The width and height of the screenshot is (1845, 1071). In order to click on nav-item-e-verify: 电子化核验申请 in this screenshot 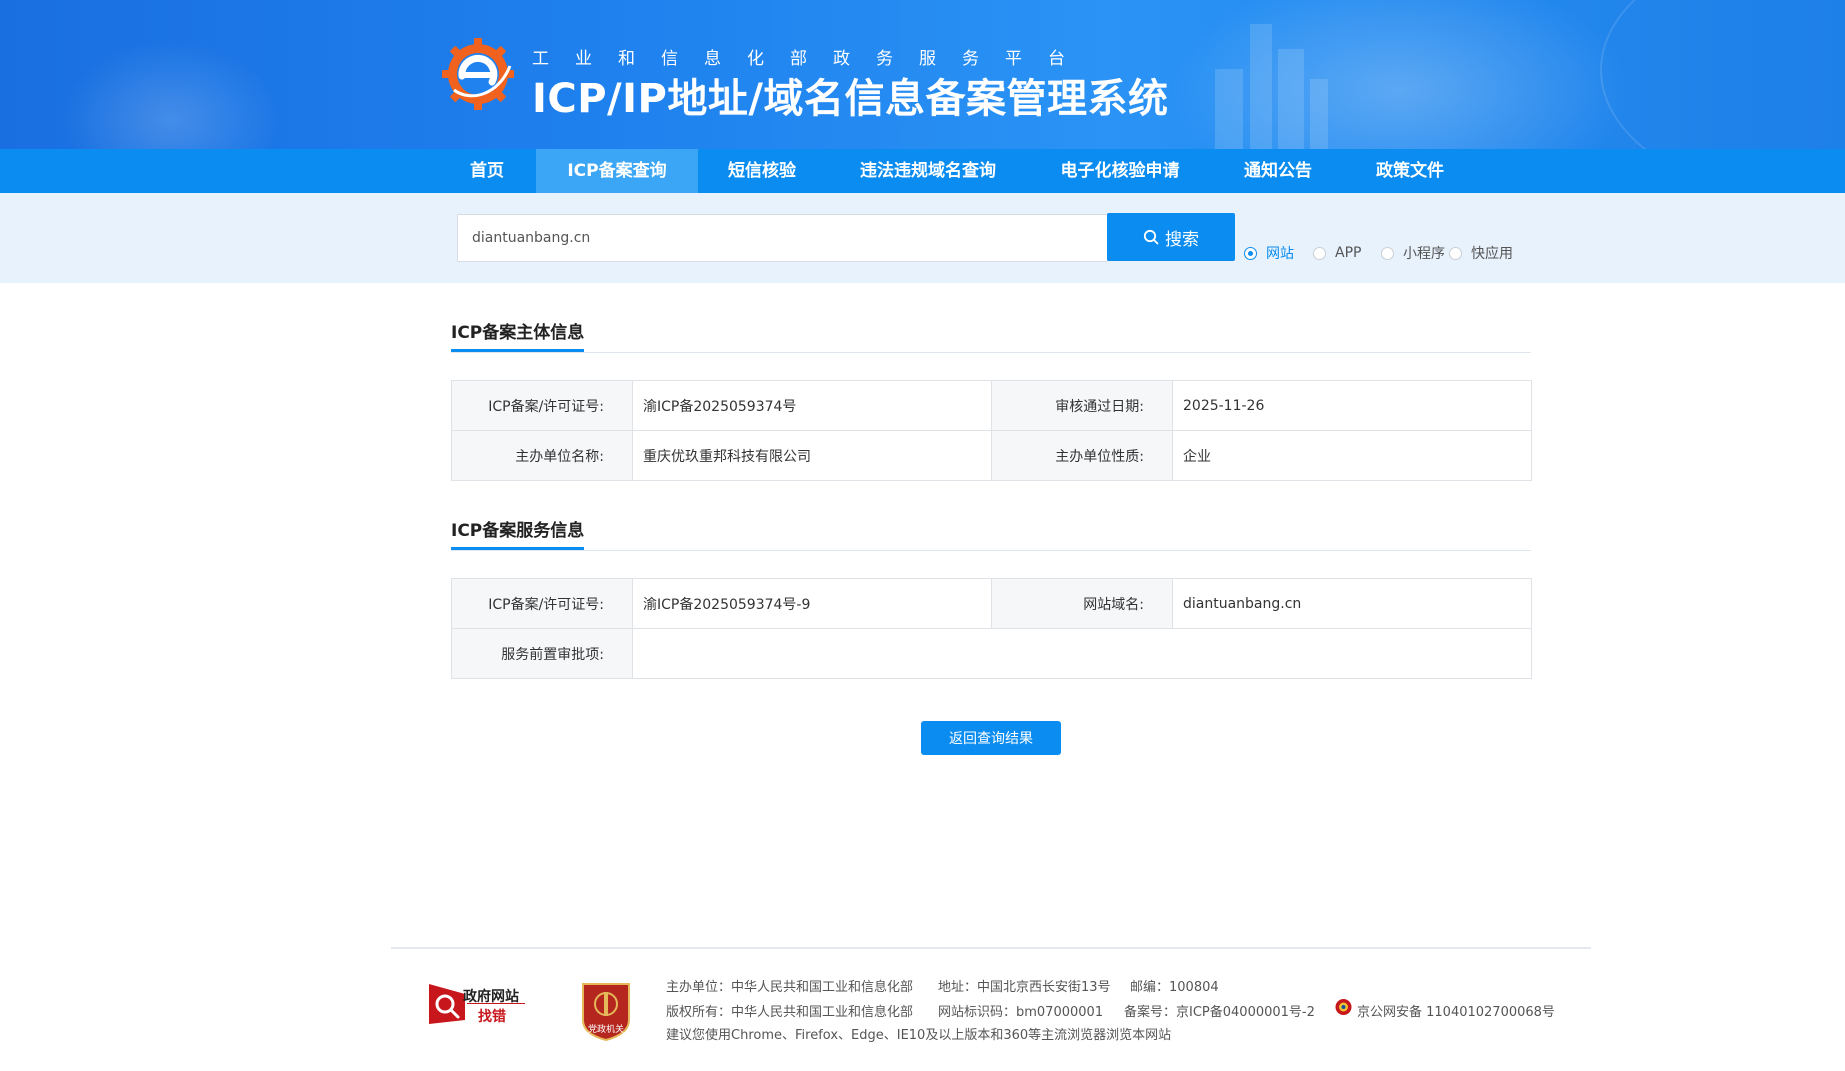, I will do `click(1120, 171)`.